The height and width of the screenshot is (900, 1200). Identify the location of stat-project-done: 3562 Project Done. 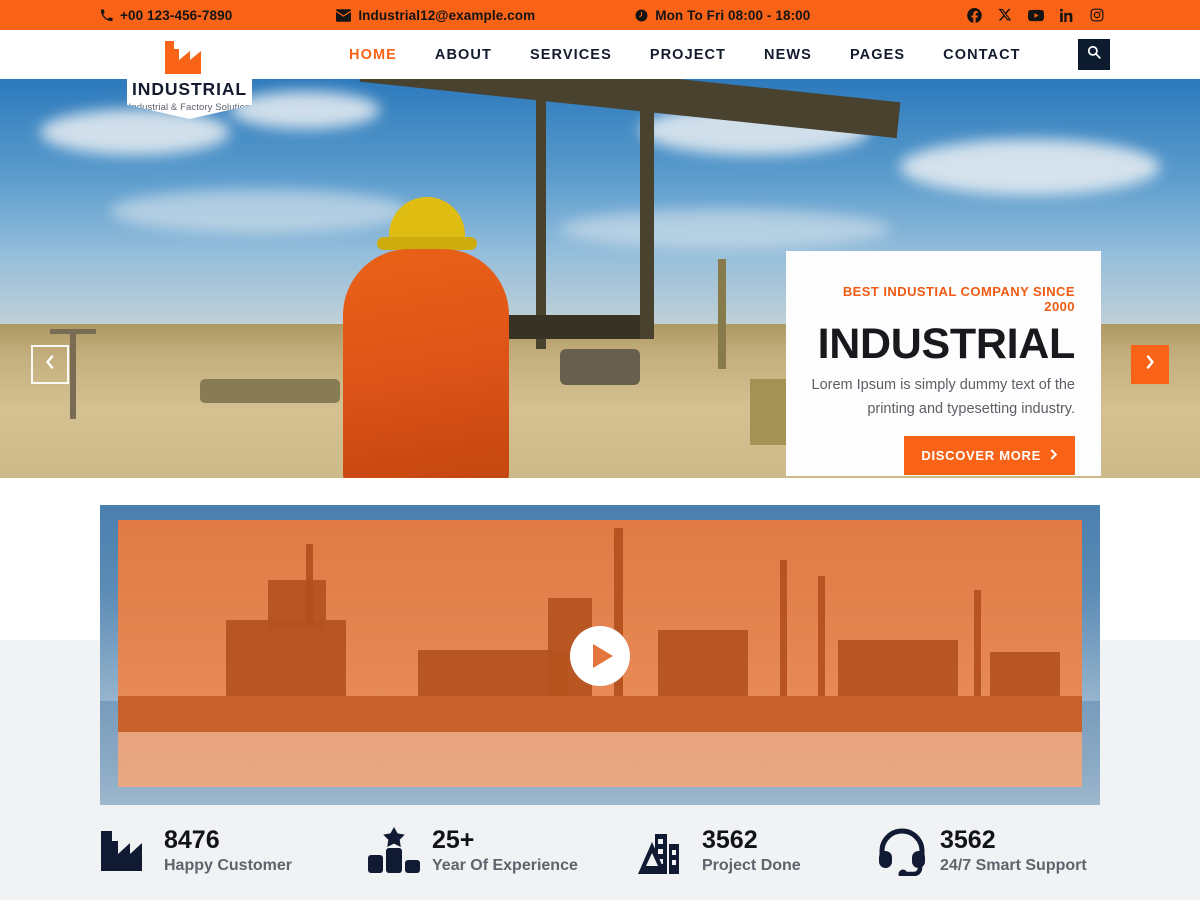
(757, 851).